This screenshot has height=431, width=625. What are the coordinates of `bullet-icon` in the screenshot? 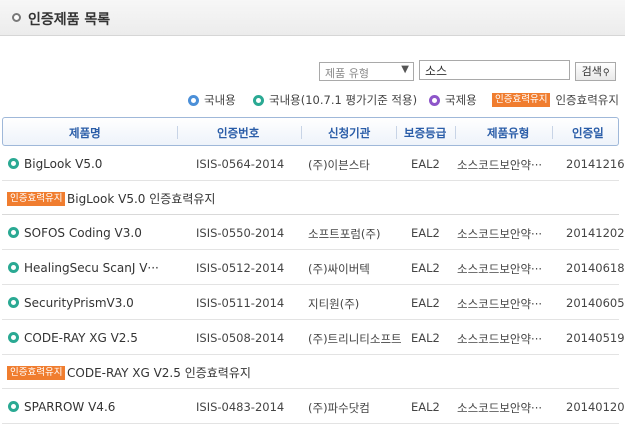 It's located at (16, 17).